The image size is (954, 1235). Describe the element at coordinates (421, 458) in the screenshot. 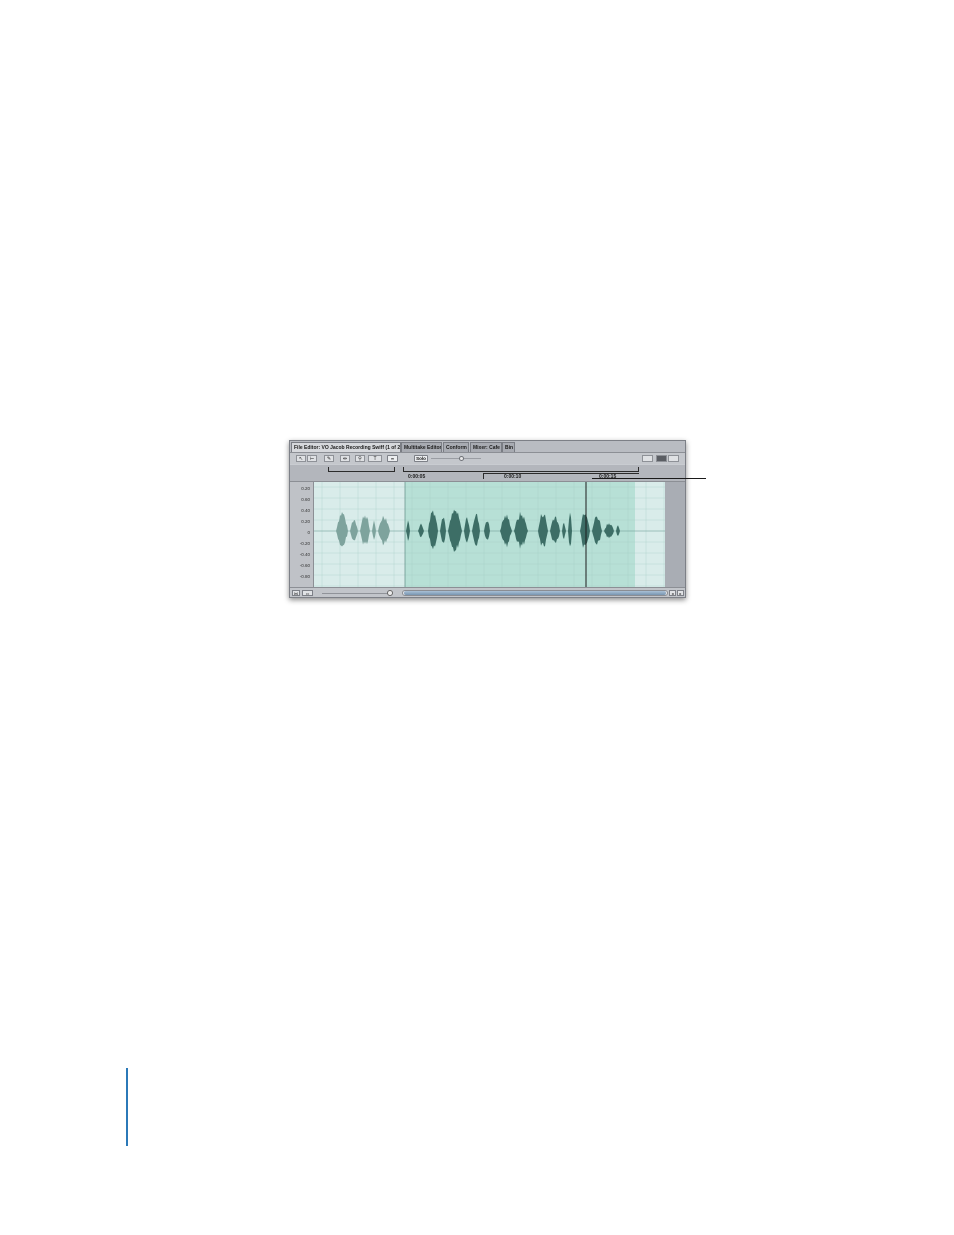

I see `solo-button: Solo` at that location.